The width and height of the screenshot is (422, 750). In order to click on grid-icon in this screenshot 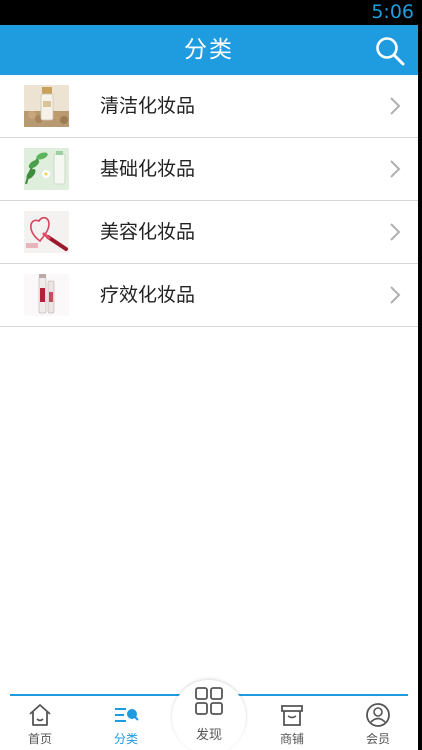, I will do `click(209, 701)`.